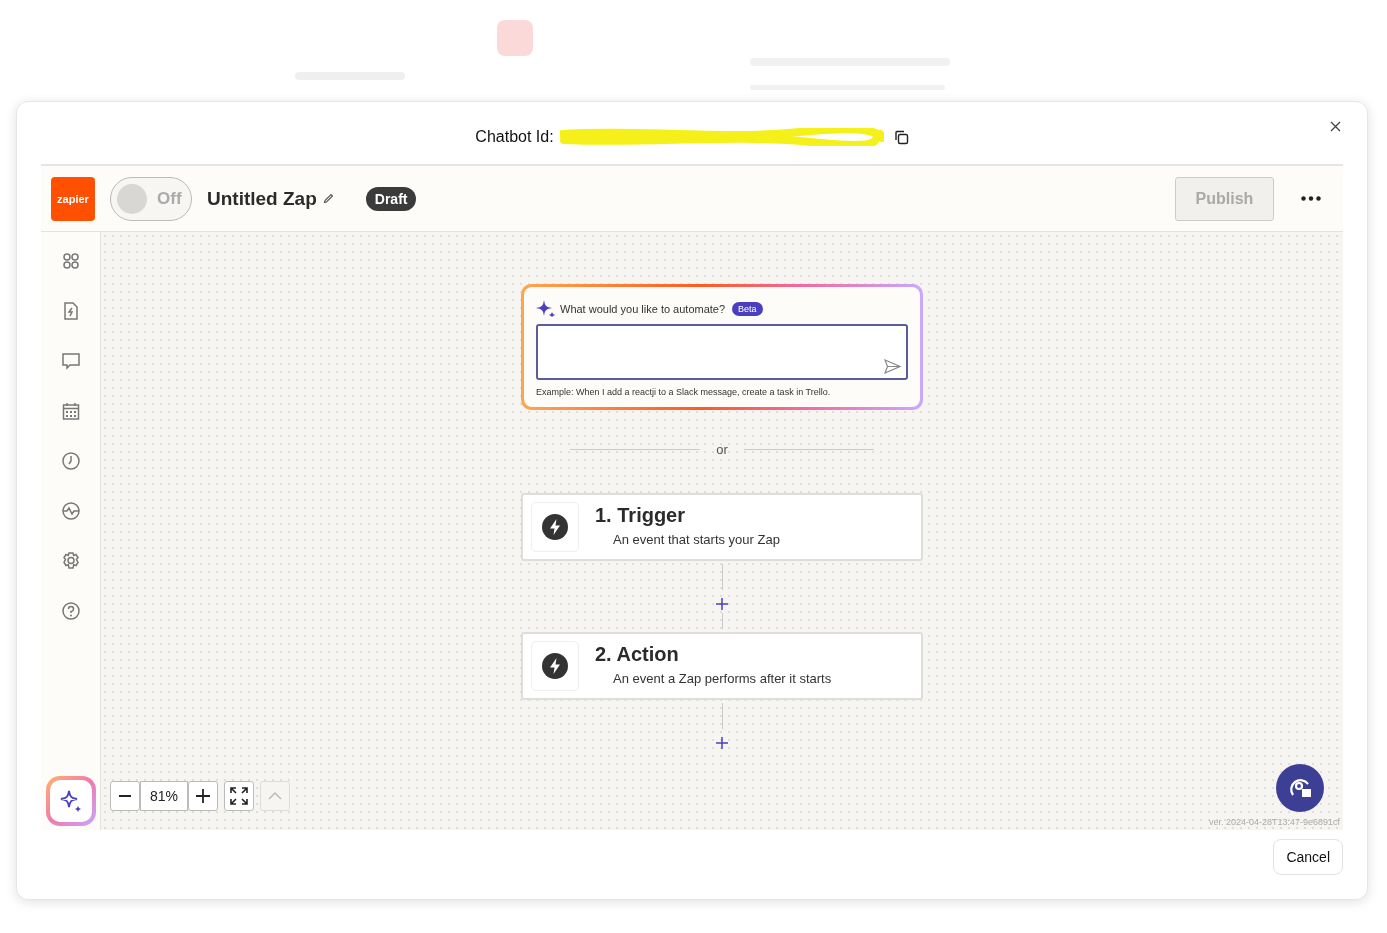 This screenshot has height=933, width=1387. What do you see at coordinates (70, 411) in the screenshot?
I see `calendar-icon` at bounding box center [70, 411].